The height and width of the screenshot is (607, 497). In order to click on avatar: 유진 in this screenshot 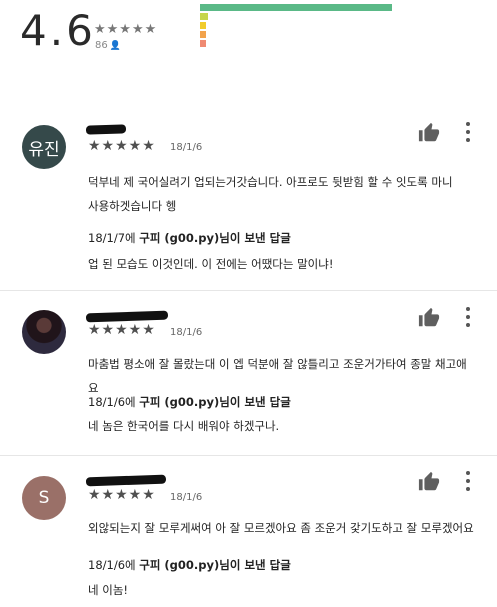, I will do `click(44, 147)`.